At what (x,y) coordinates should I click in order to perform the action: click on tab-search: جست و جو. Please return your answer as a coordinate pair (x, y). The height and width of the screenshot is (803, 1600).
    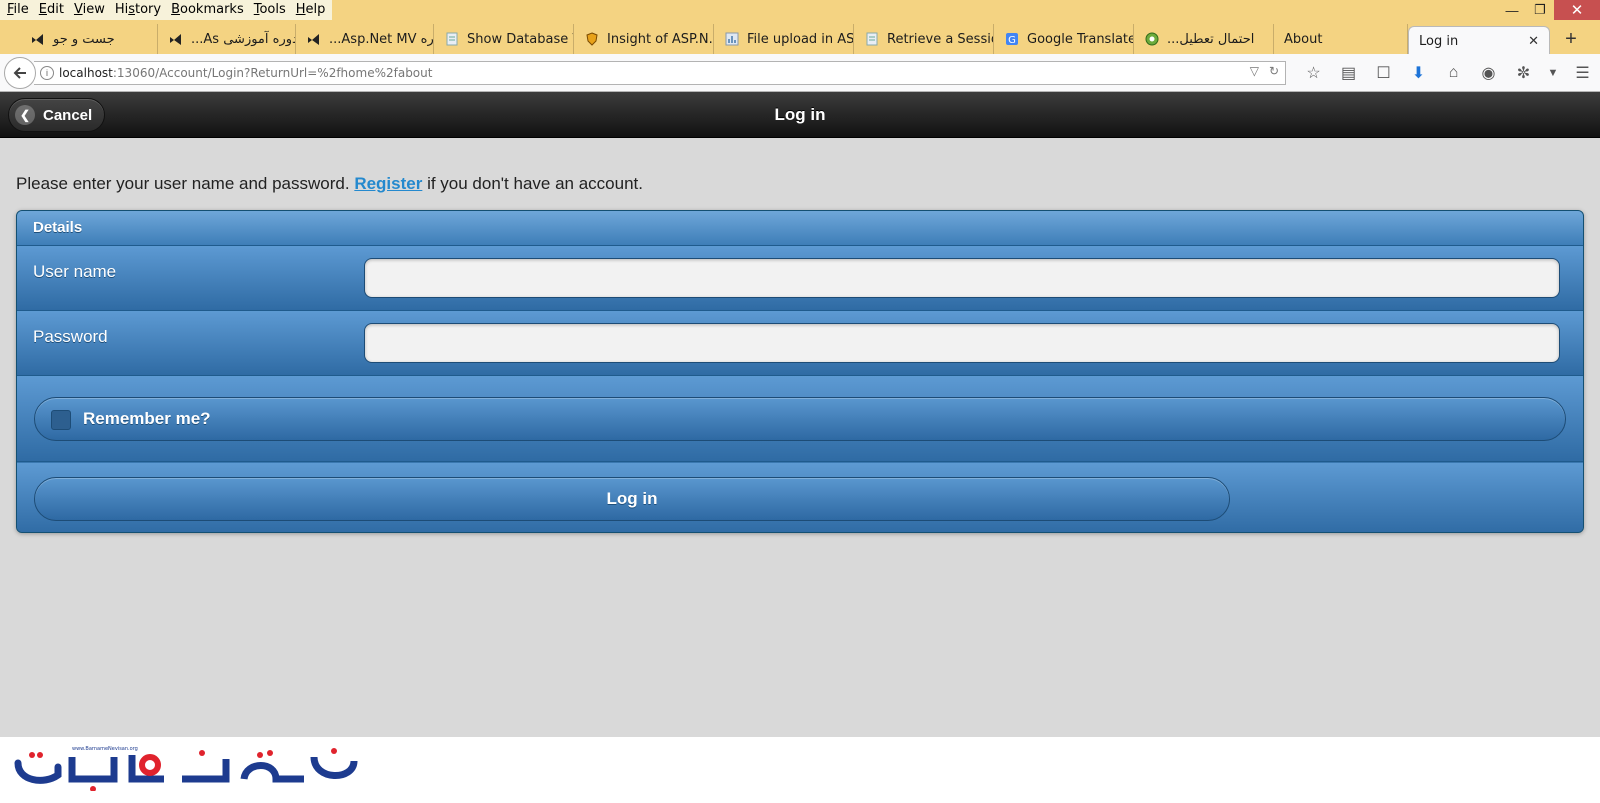
    Looking at the image, I should click on (89, 39).